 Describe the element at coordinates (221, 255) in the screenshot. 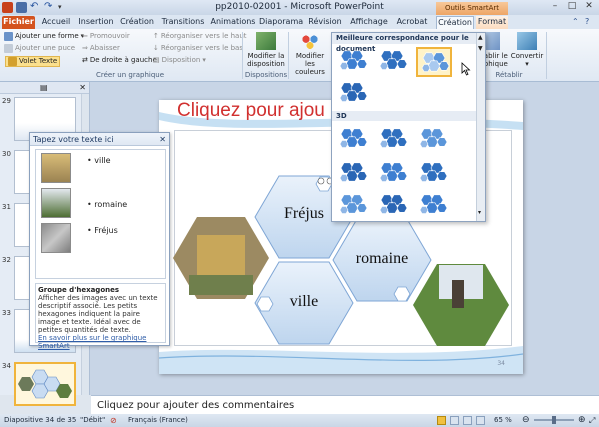

I see `building-image` at that location.